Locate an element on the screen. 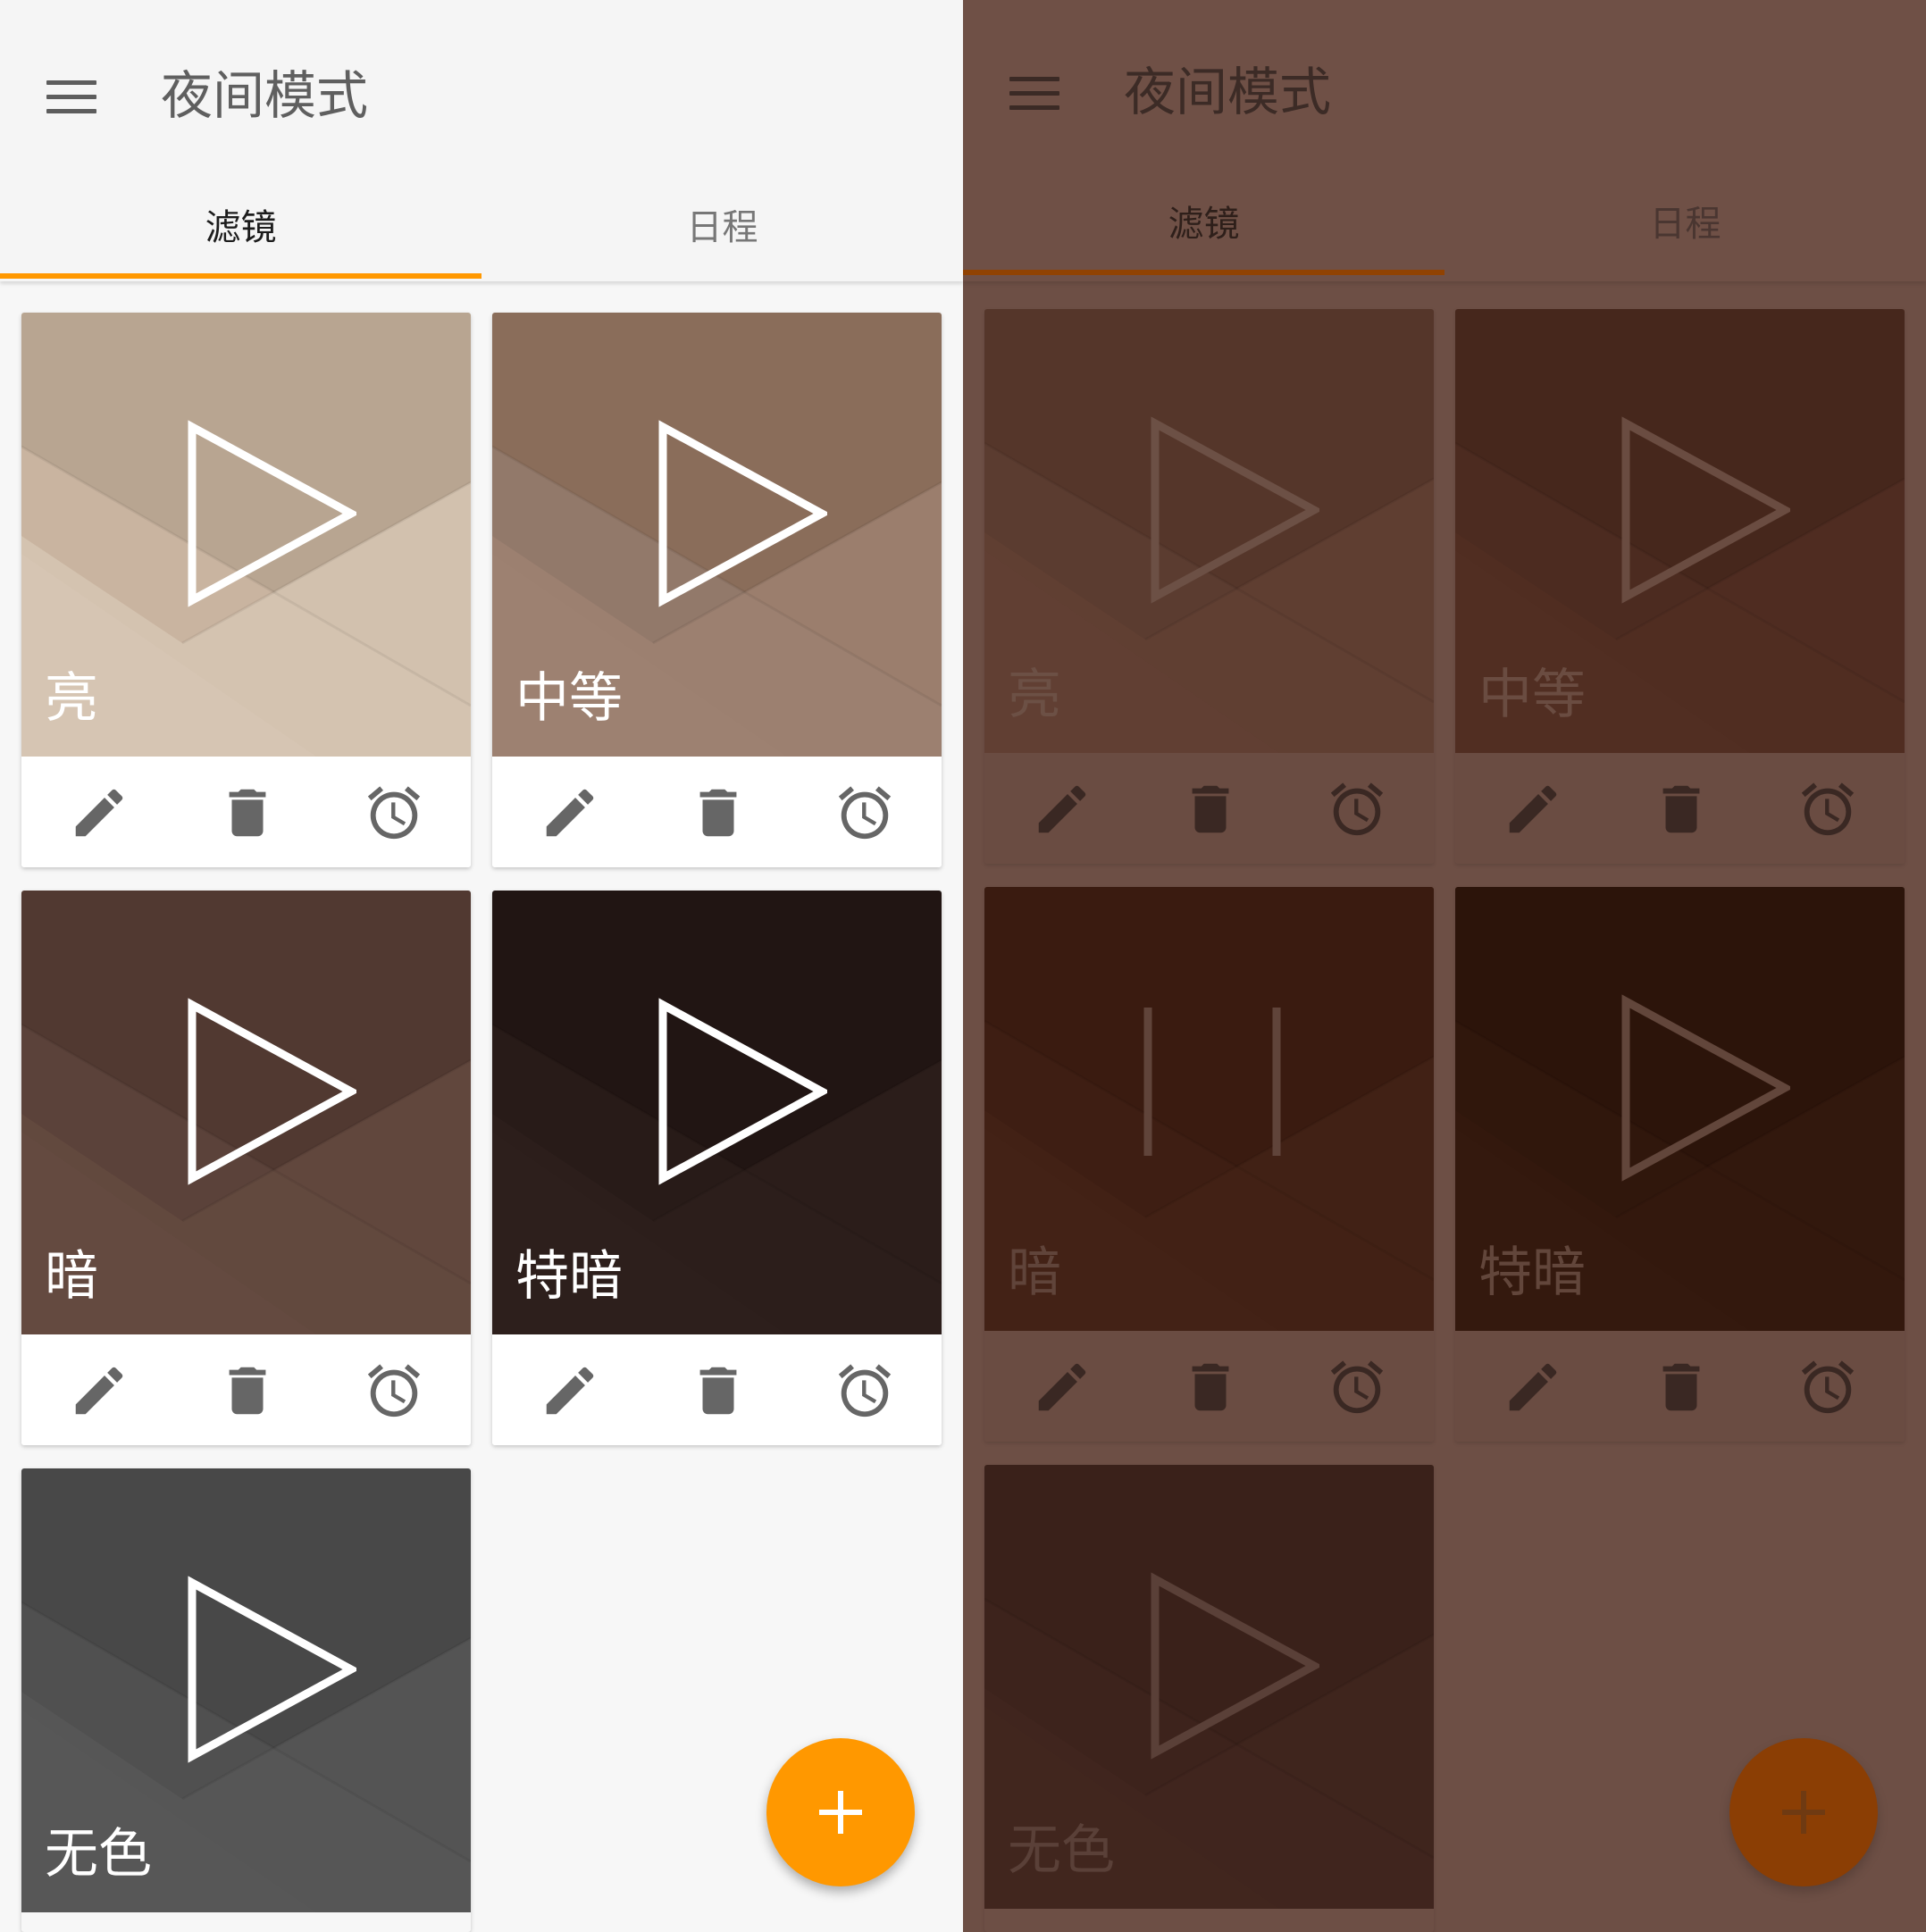  filter-label: 亮 is located at coordinates (71, 699).